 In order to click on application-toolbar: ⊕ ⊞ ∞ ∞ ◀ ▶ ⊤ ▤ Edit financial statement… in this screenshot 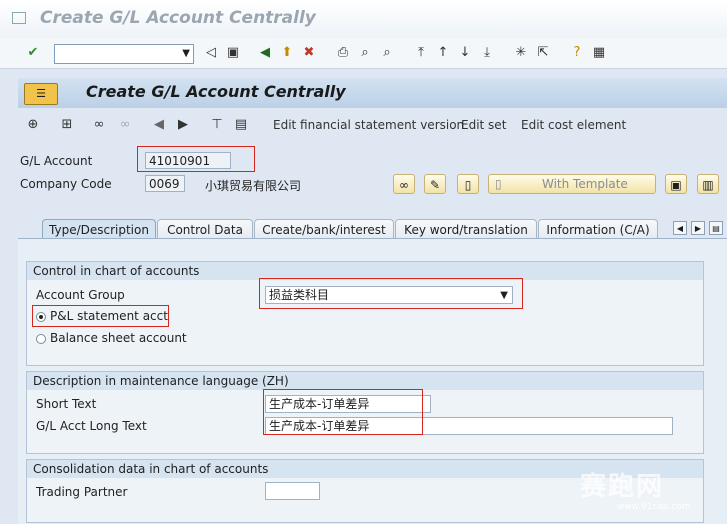, I will do `click(372, 125)`.